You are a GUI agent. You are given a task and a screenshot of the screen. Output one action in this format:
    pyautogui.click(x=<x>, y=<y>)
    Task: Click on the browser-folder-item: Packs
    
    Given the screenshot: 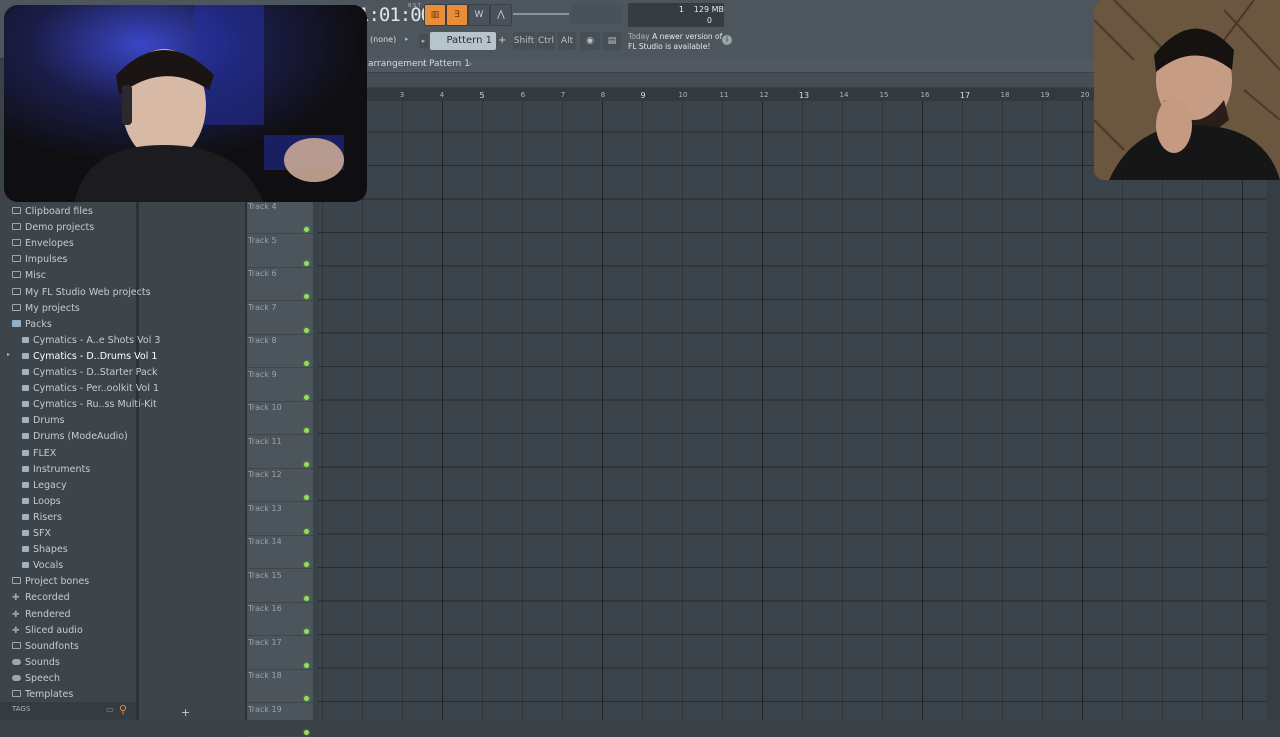 What is the action you would take?
    pyautogui.click(x=32, y=324)
    